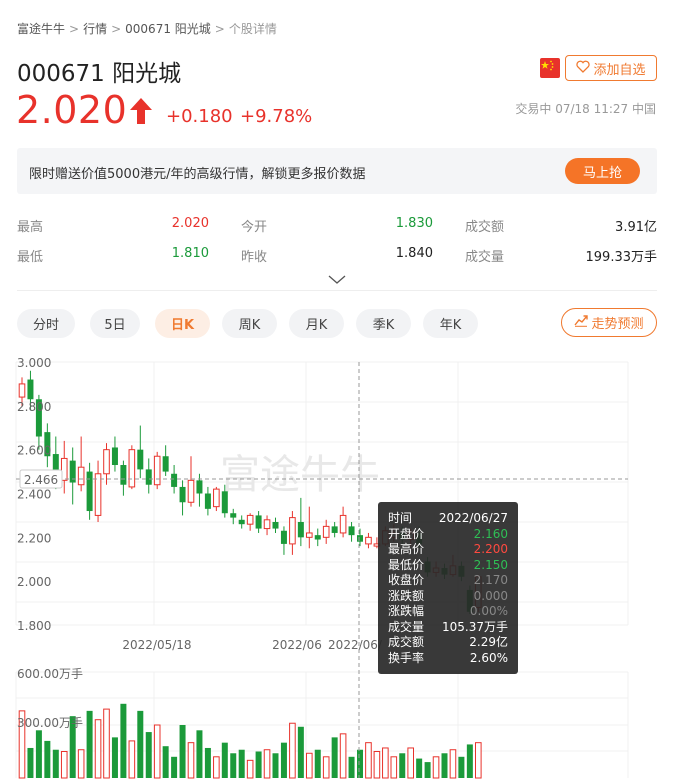 Image resolution: width=686 pixels, height=780 pixels. What do you see at coordinates (488, 642) in the screenshot?
I see `tooltip-value: 2.29亿` at bounding box center [488, 642].